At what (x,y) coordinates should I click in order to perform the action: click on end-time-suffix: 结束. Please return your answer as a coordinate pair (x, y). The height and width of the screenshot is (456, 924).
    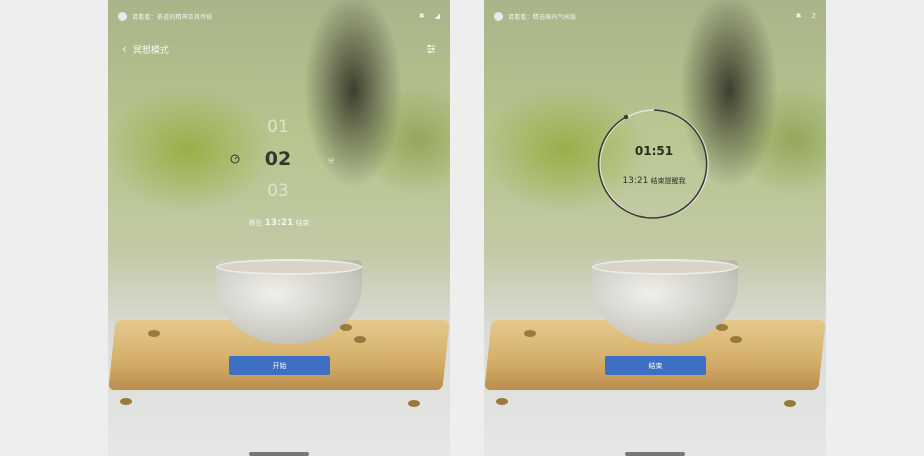
    Looking at the image, I should click on (302, 223).